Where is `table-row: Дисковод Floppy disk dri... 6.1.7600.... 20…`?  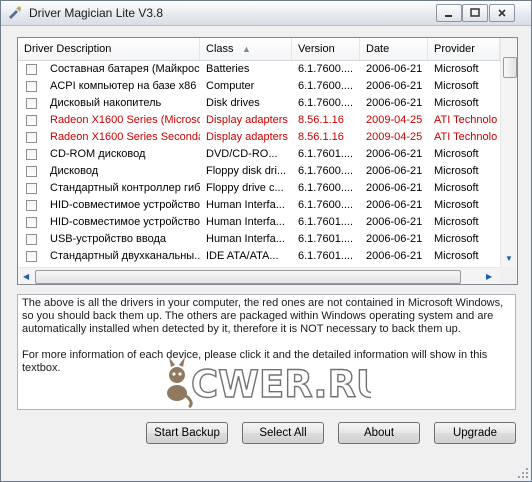
table-row: Дисковод Floppy disk dri... 6.1.7600.... 20… is located at coordinates (259, 171).